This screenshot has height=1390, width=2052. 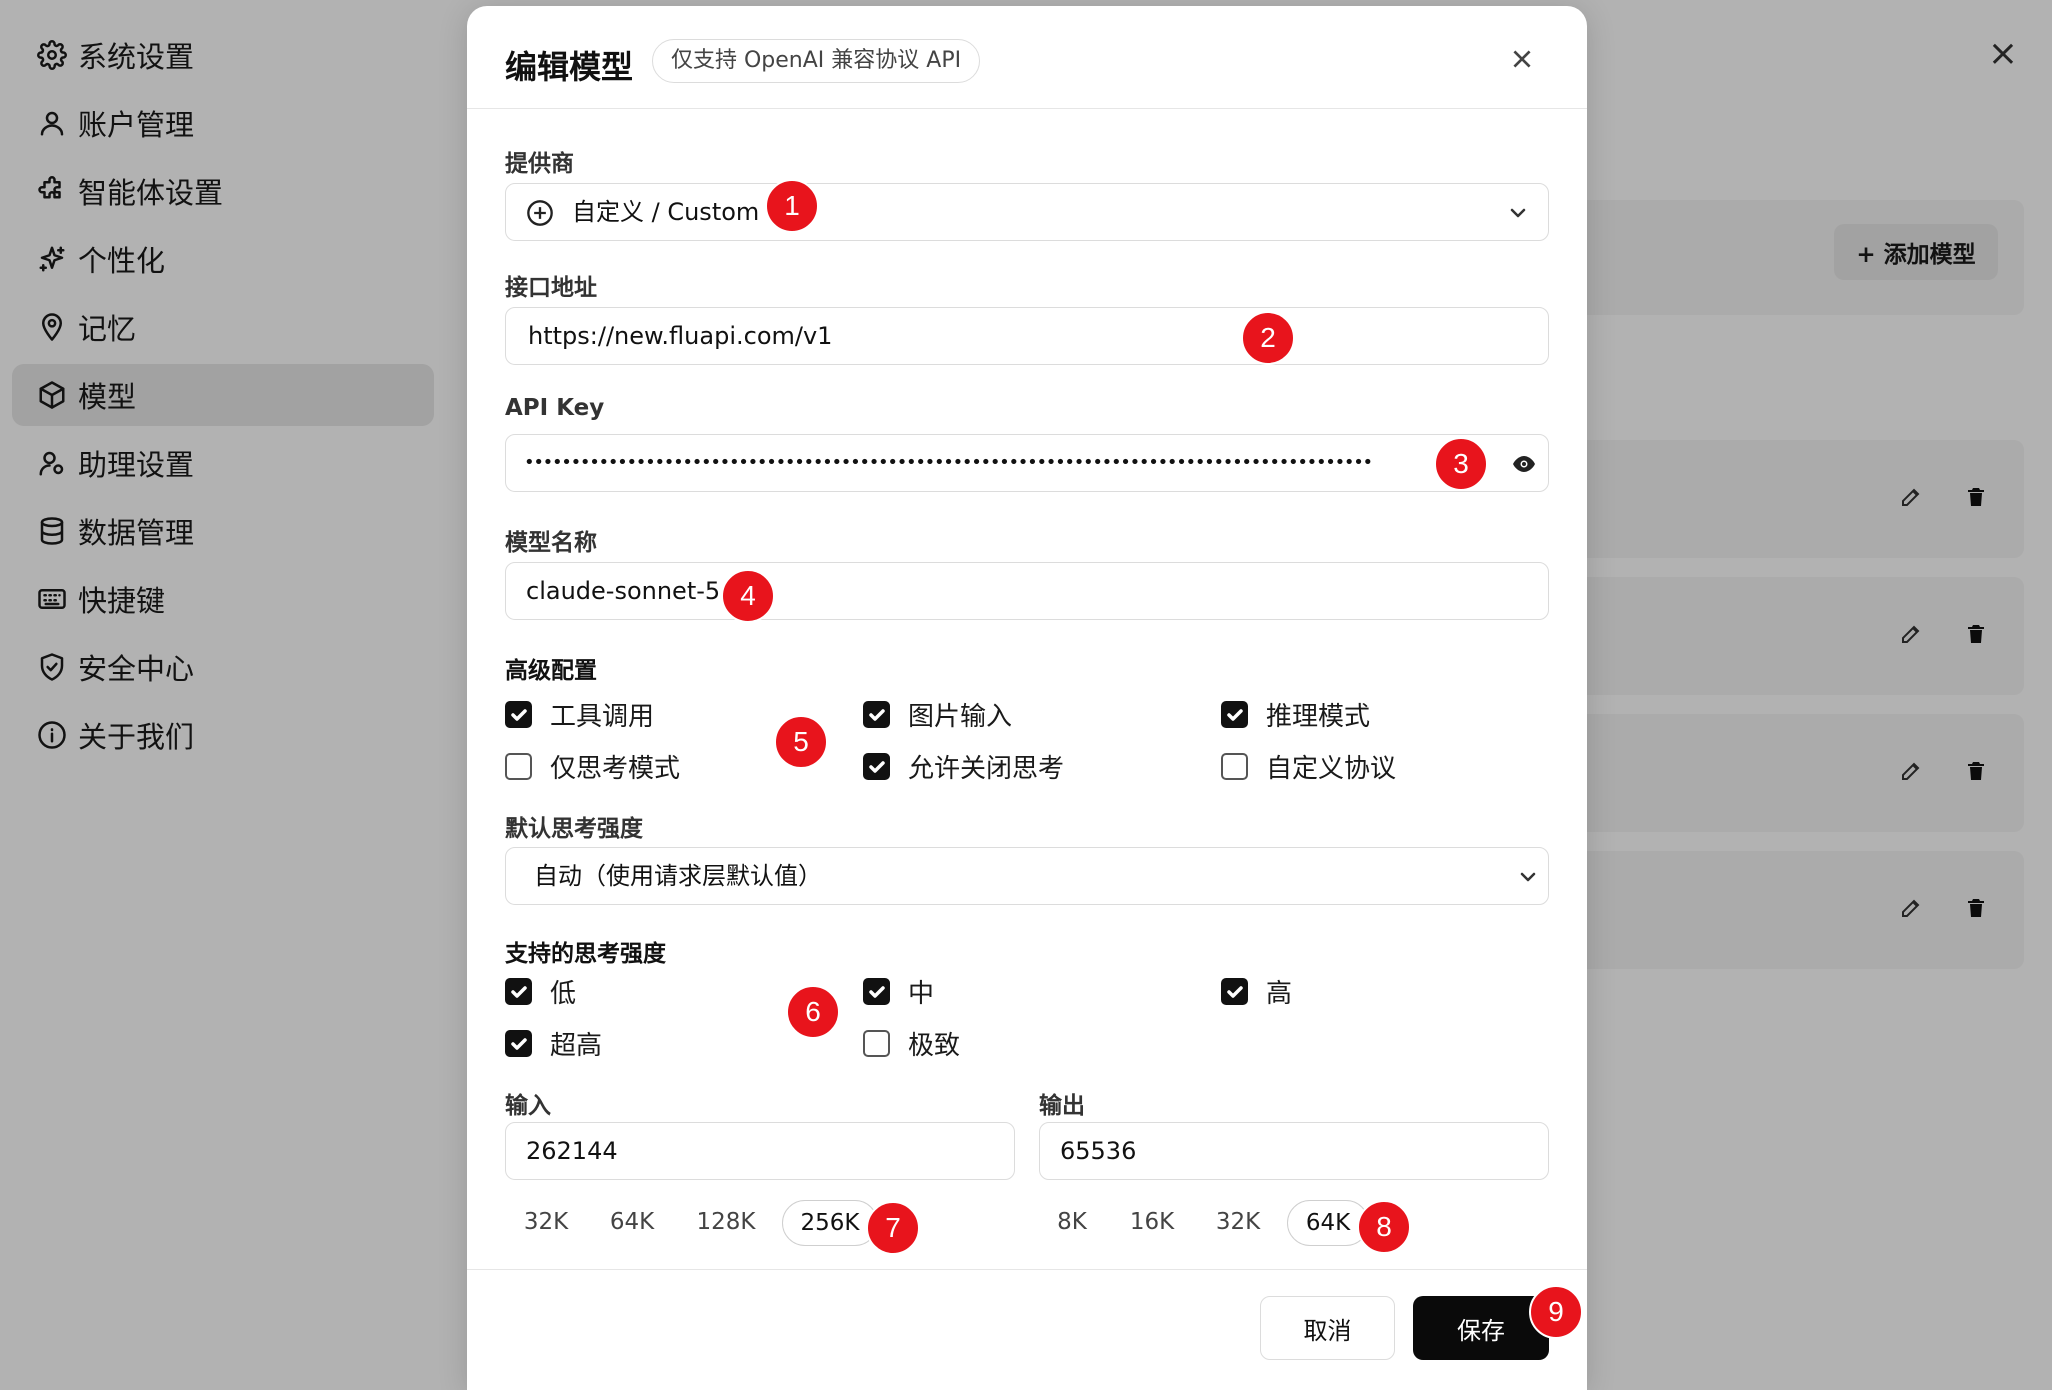 I want to click on input-tokens-field: 262144, so click(x=760, y=1151).